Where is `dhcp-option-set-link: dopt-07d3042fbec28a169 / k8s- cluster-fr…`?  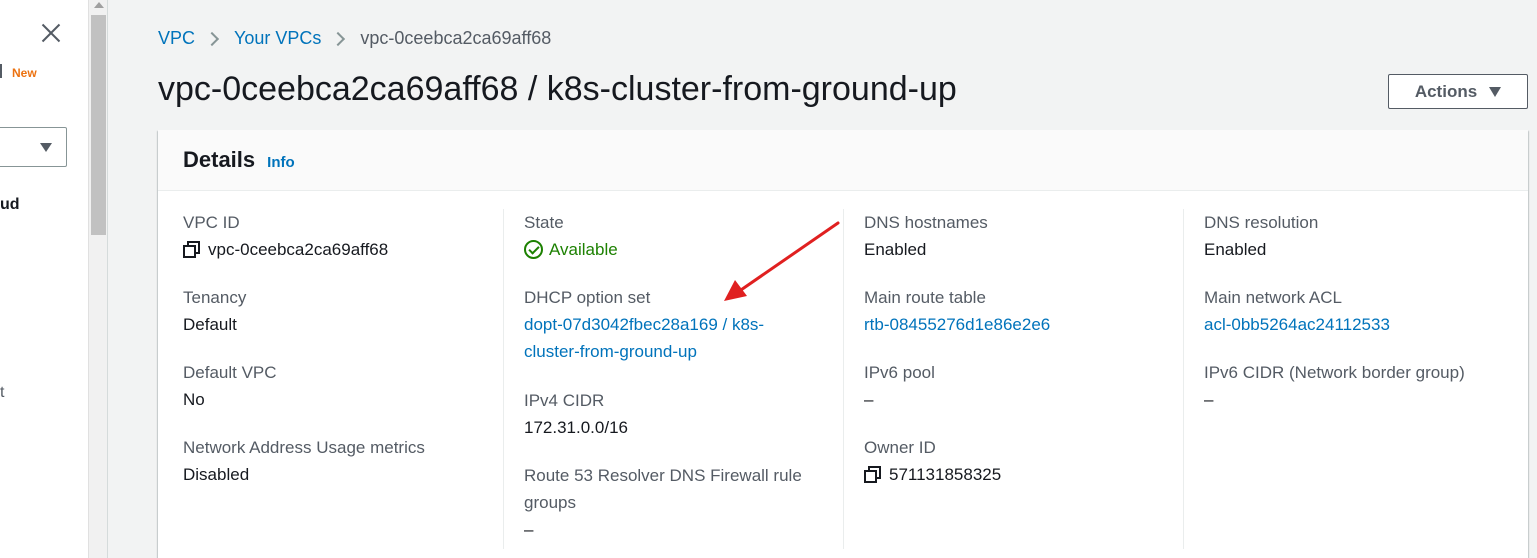
dhcp-option-set-link: dopt-07d3042fbec28a169 / k8s- cluster-fr… is located at coordinates (644, 338).